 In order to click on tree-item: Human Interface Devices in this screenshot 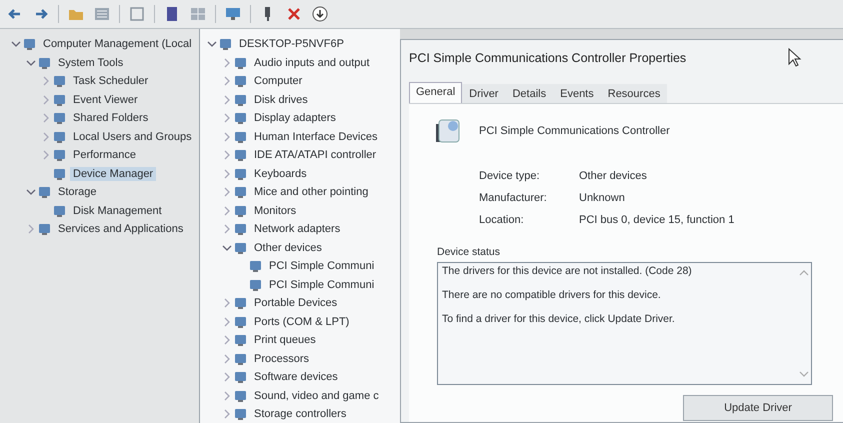, I will do `click(315, 137)`.